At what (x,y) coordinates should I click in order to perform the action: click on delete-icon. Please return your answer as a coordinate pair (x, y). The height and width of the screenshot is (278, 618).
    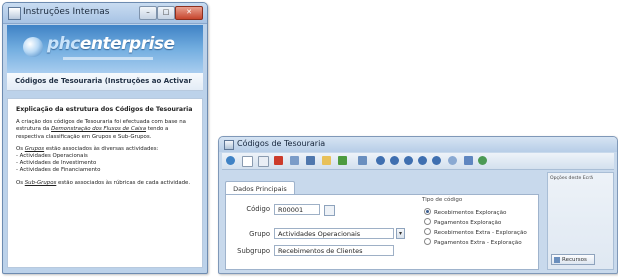
    Looking at the image, I should click on (278, 160).